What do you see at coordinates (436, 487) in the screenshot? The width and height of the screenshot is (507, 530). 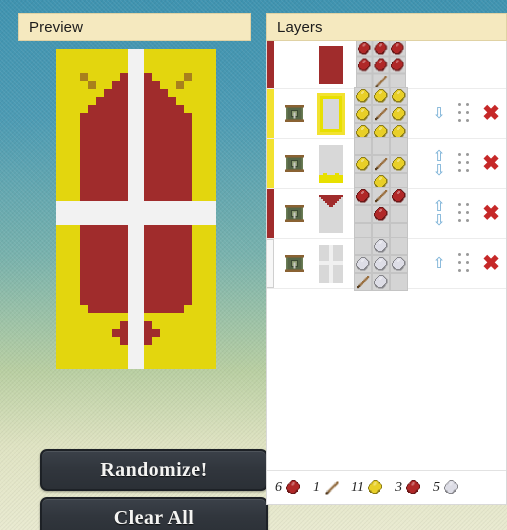 I see `material-count-value: 5` at bounding box center [436, 487].